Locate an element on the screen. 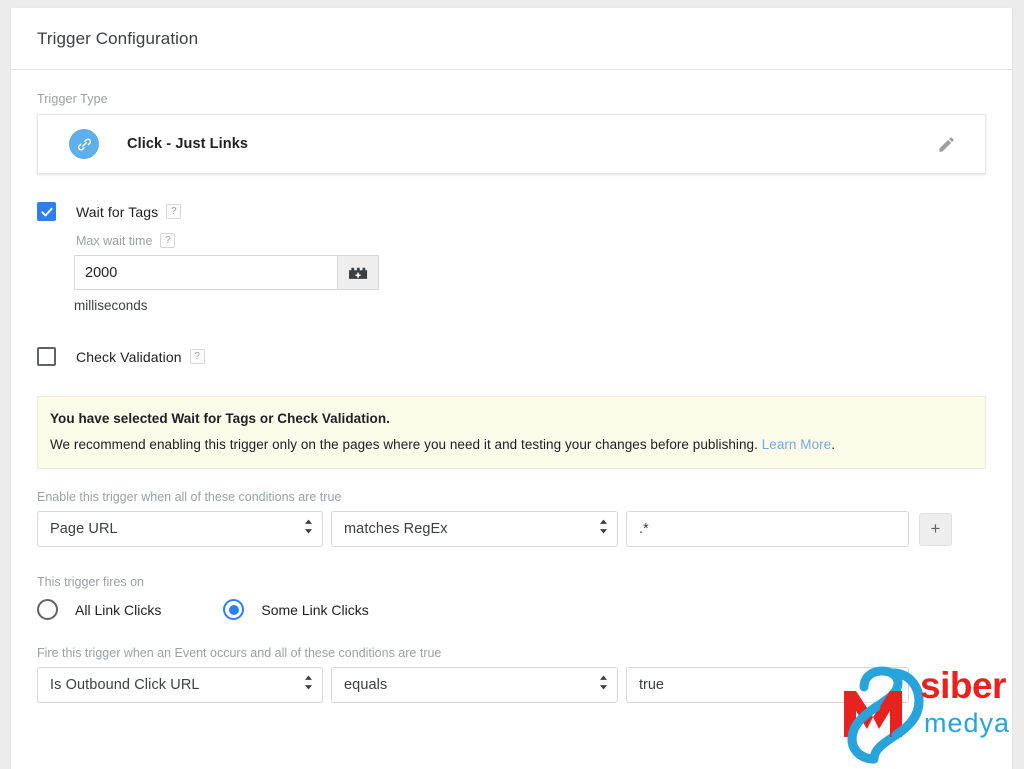 The width and height of the screenshot is (1024, 769). trigger-type-name: Click - Just Links is located at coordinates (188, 144).